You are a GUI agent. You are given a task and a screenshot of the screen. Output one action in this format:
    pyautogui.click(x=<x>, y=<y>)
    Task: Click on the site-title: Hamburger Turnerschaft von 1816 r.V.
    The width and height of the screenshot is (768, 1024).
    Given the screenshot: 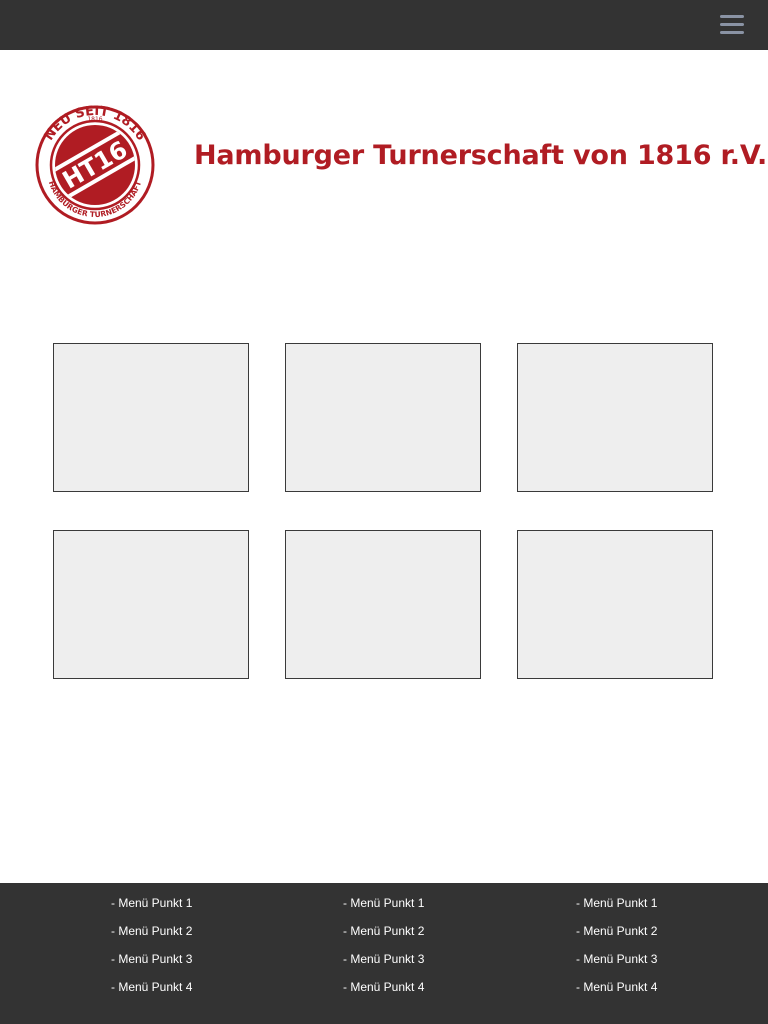 What is the action you would take?
    pyautogui.click(x=481, y=155)
    